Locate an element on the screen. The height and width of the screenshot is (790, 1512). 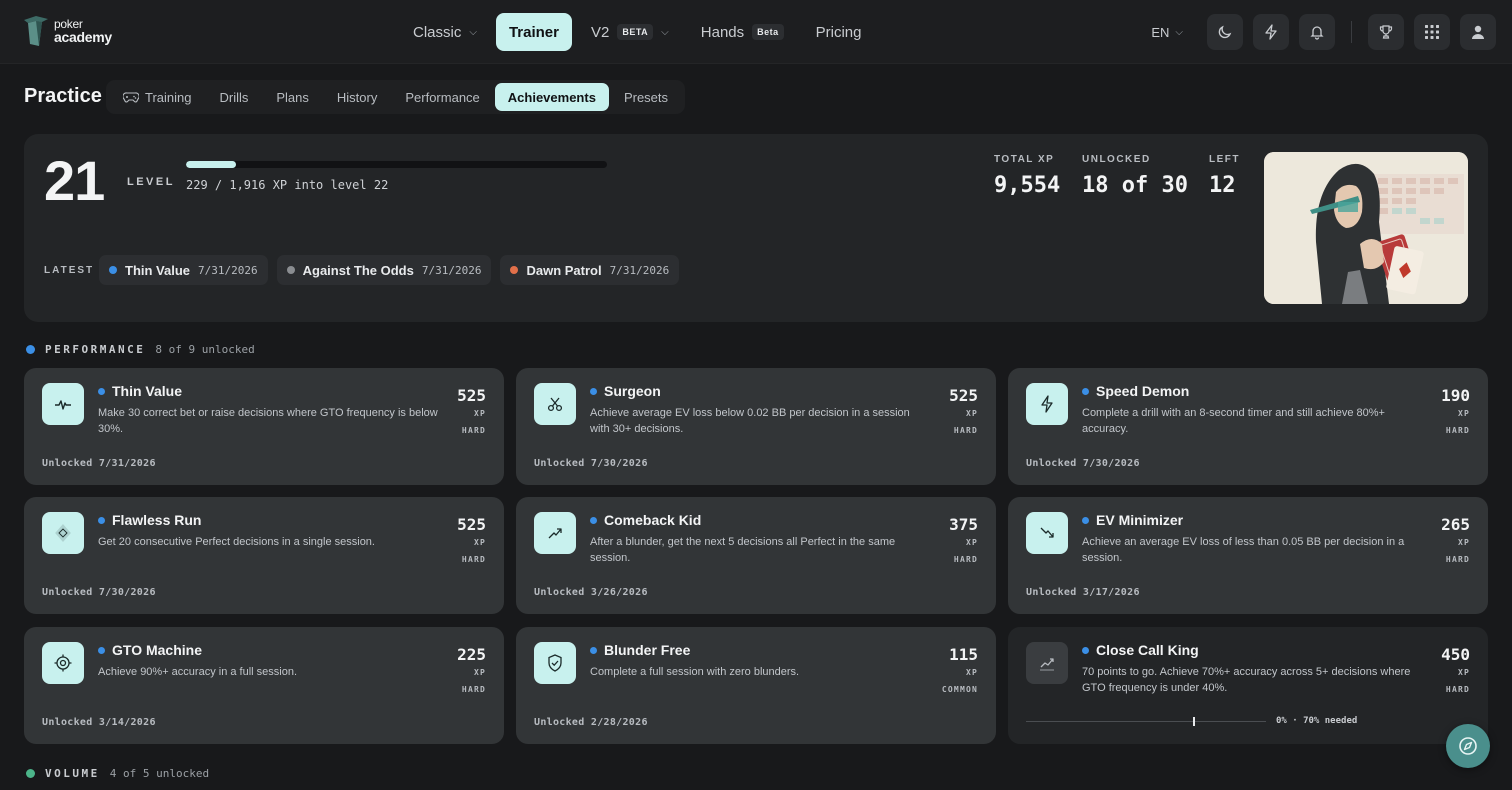
latest-achievement-name: Dawn Patrol is located at coordinates (564, 270).